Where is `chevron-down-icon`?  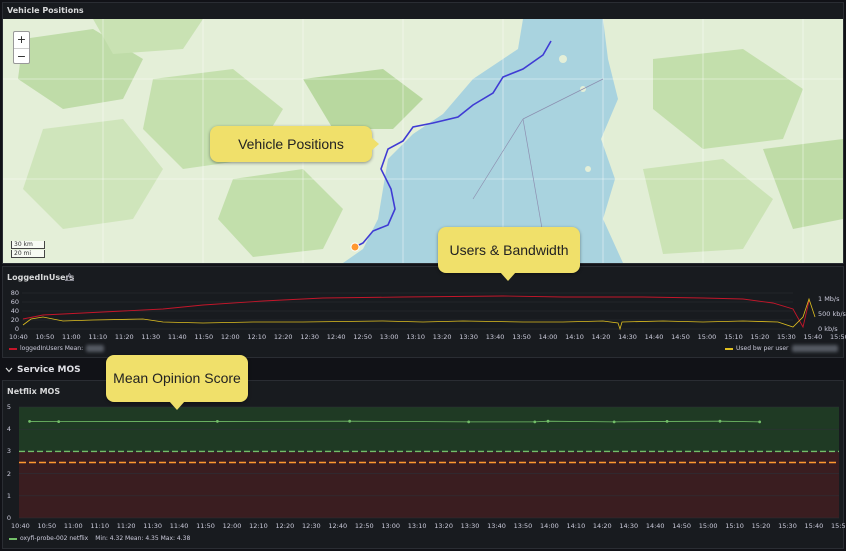
chevron-down-icon is located at coordinates (9, 370).